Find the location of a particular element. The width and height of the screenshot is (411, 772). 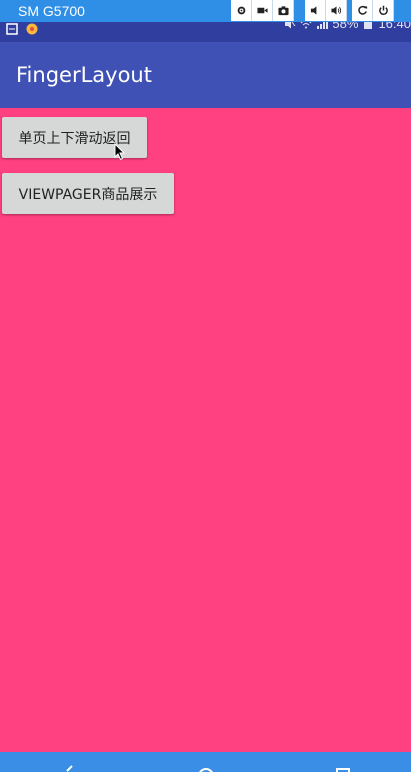

status-bar: 58% 16:40 is located at coordinates (205, 32).